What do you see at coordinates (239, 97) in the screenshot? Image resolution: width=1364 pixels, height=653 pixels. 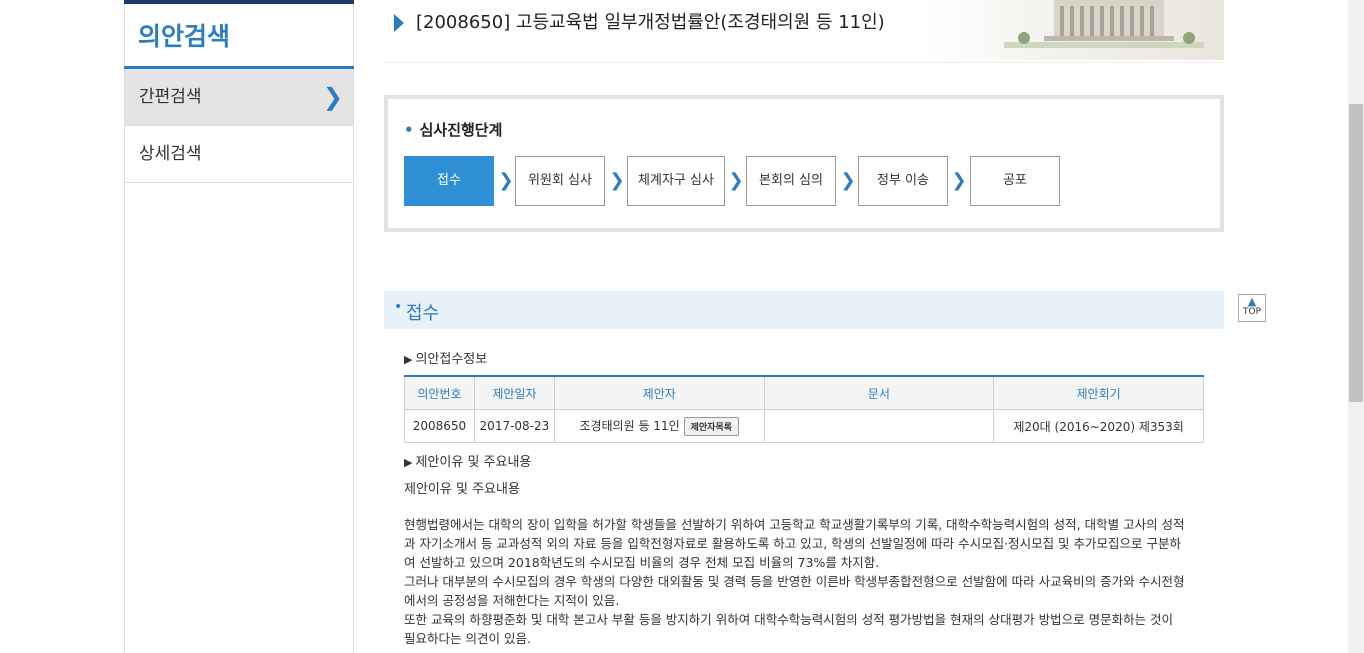 I see `sidebar-item-simple-search: 간편검색 ❯` at bounding box center [239, 97].